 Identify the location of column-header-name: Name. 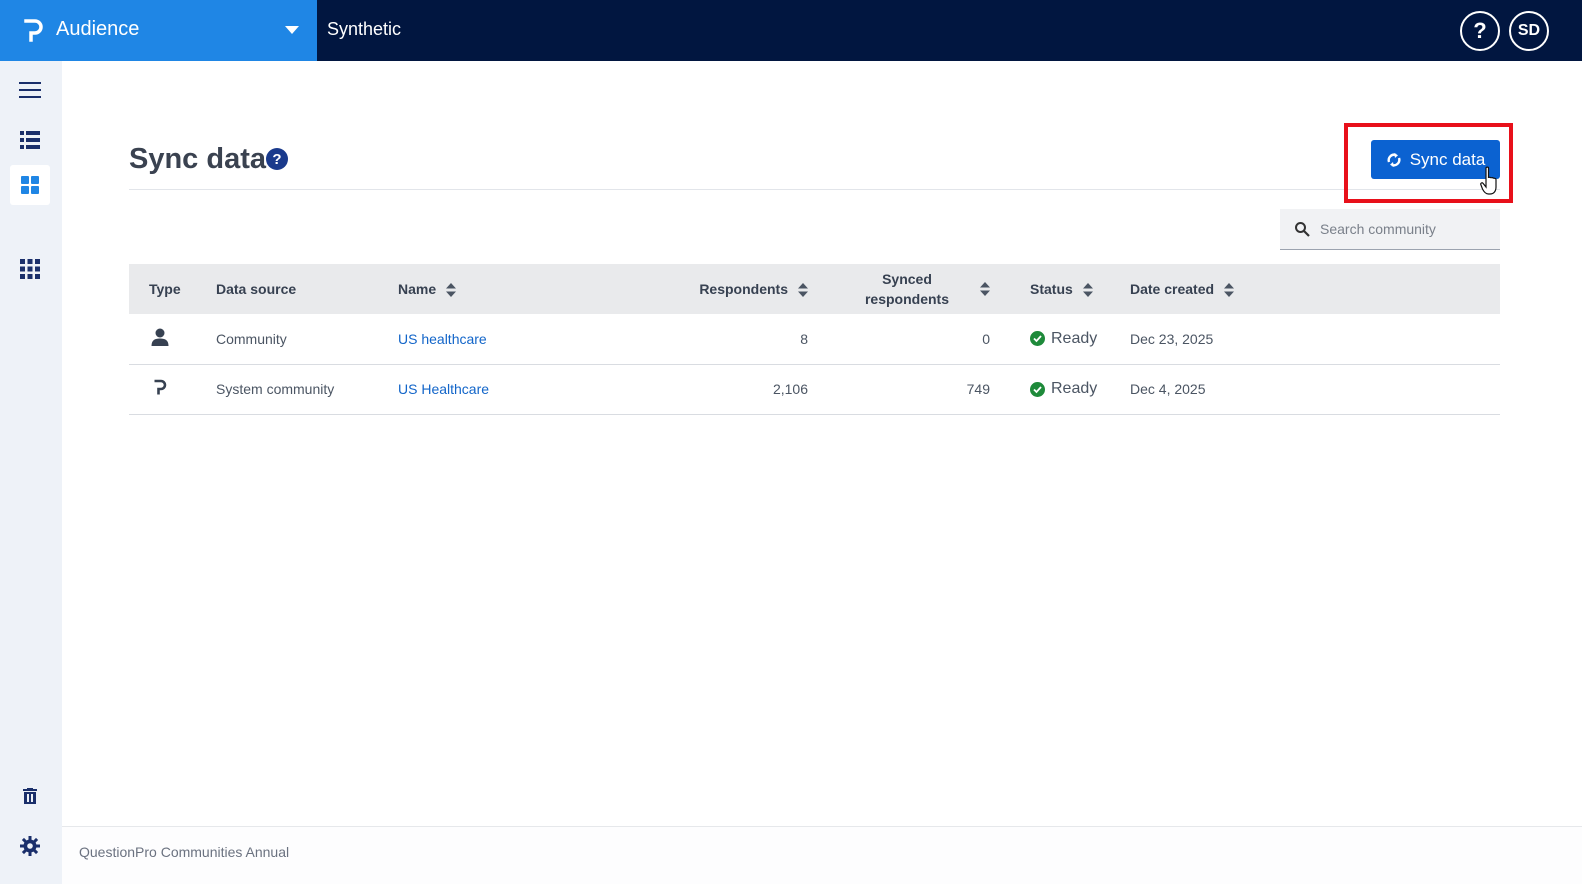
(503, 289).